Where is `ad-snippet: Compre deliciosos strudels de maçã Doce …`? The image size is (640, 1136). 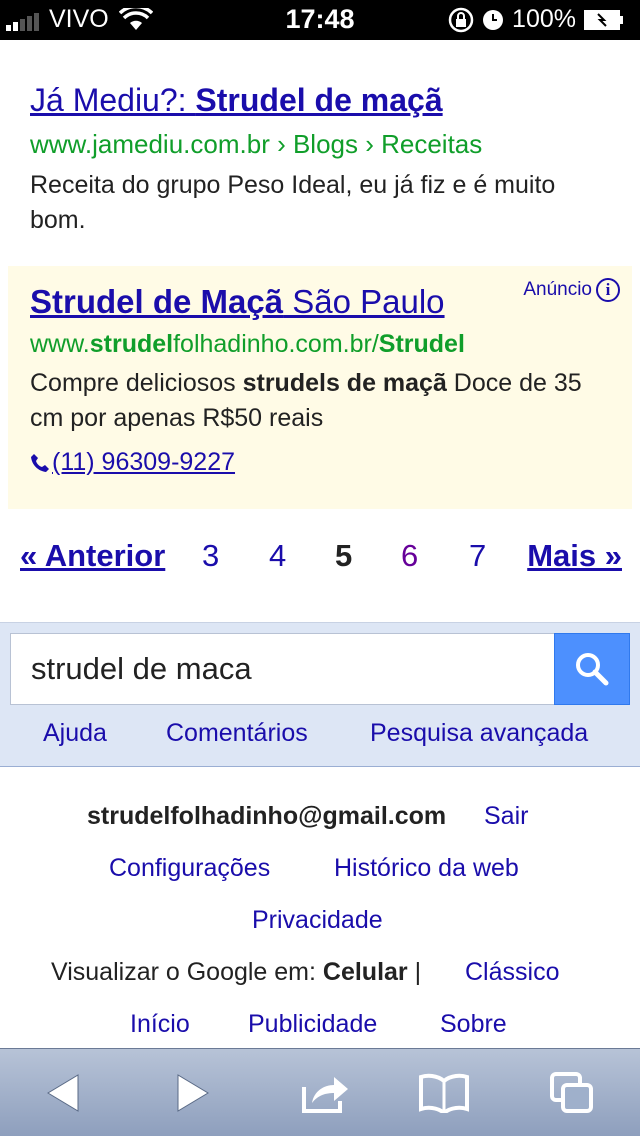 ad-snippet: Compre deliciosos strudels de maçã Doce … is located at coordinates (325, 401).